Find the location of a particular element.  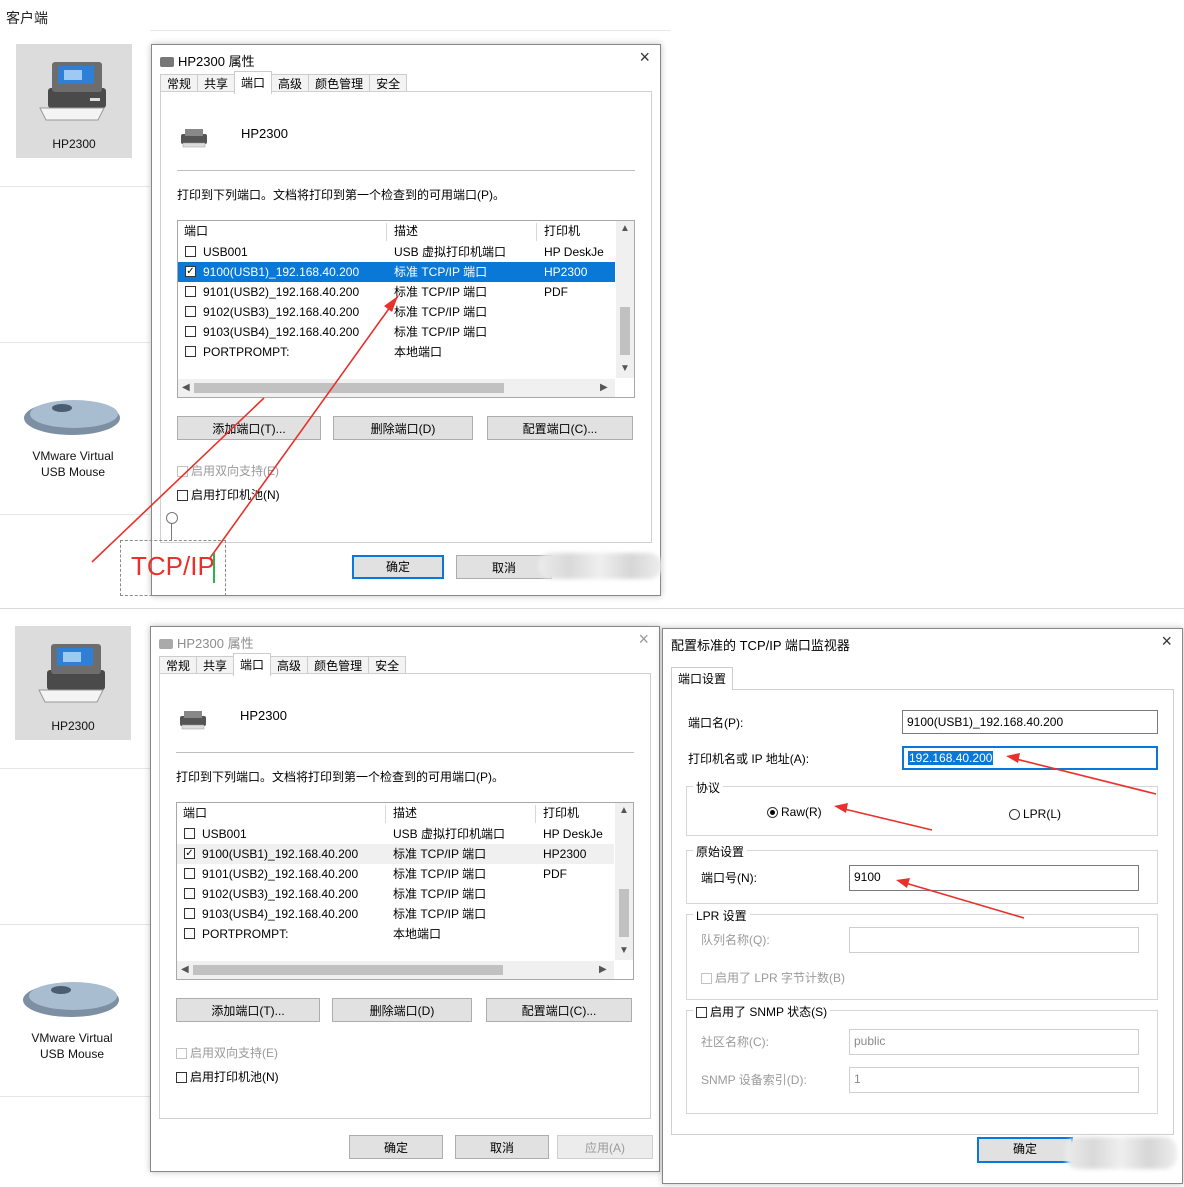

port-description: 本地端口 is located at coordinates (417, 934).